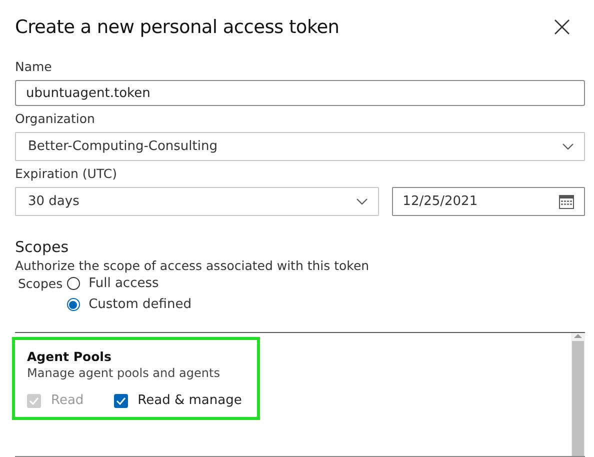  I want to click on section-description: Authorize the scope of access associated with this token, so click(192, 265).